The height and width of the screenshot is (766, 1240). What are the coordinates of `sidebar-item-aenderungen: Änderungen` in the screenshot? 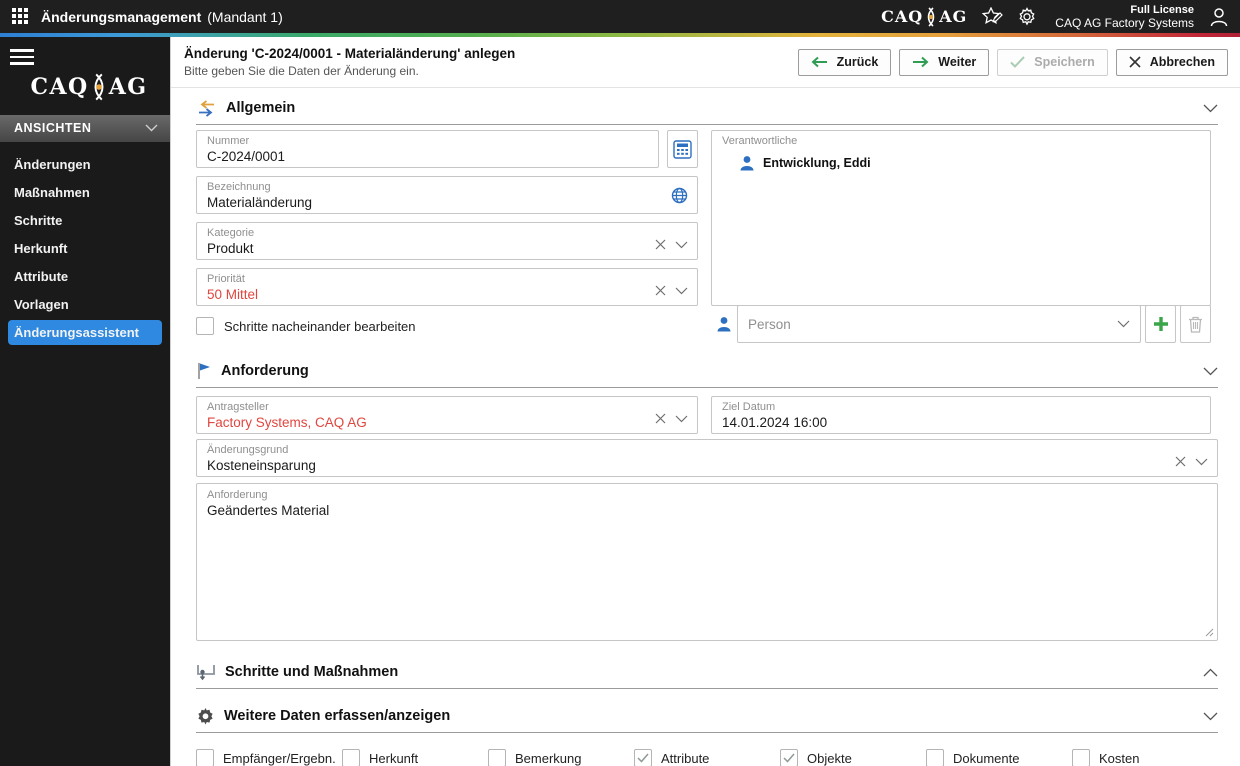 It's located at (85, 164).